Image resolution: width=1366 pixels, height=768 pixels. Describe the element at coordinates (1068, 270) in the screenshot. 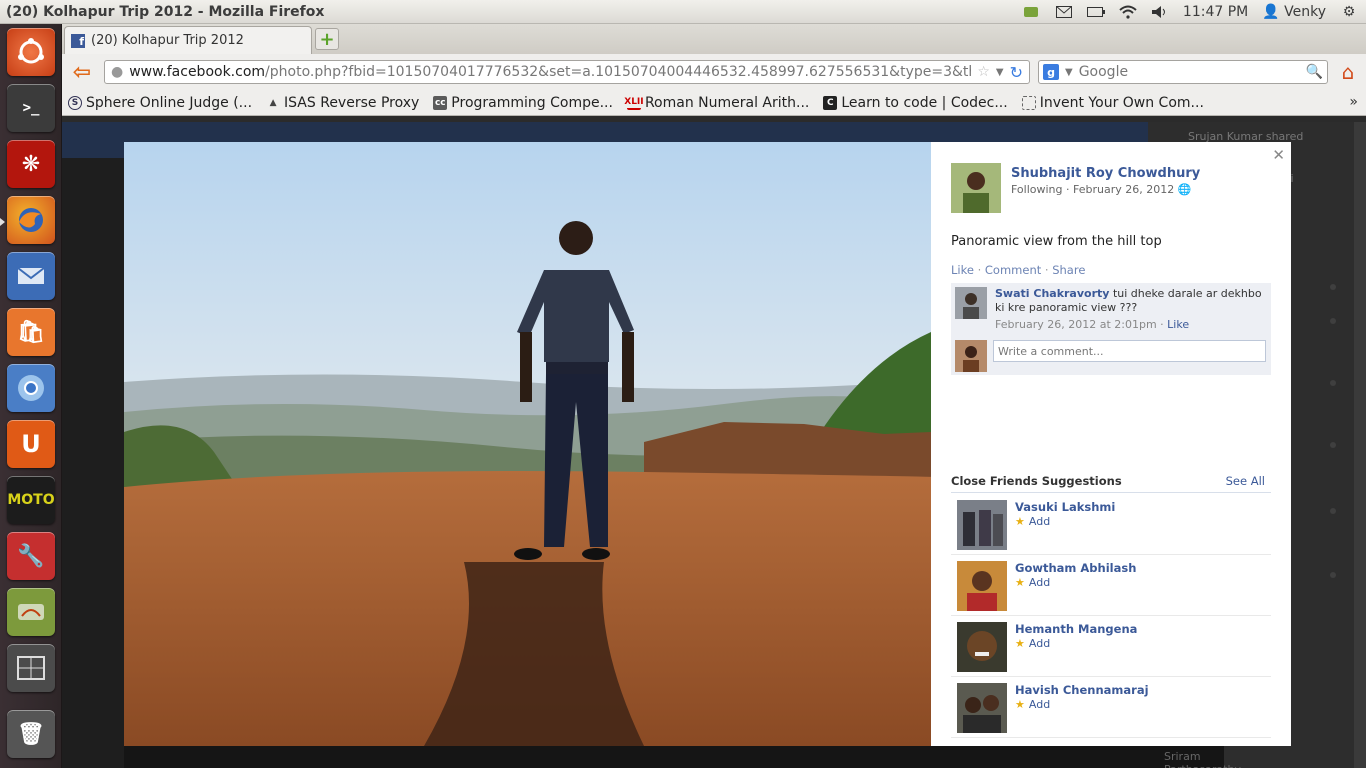

I see `share-link: Share` at that location.